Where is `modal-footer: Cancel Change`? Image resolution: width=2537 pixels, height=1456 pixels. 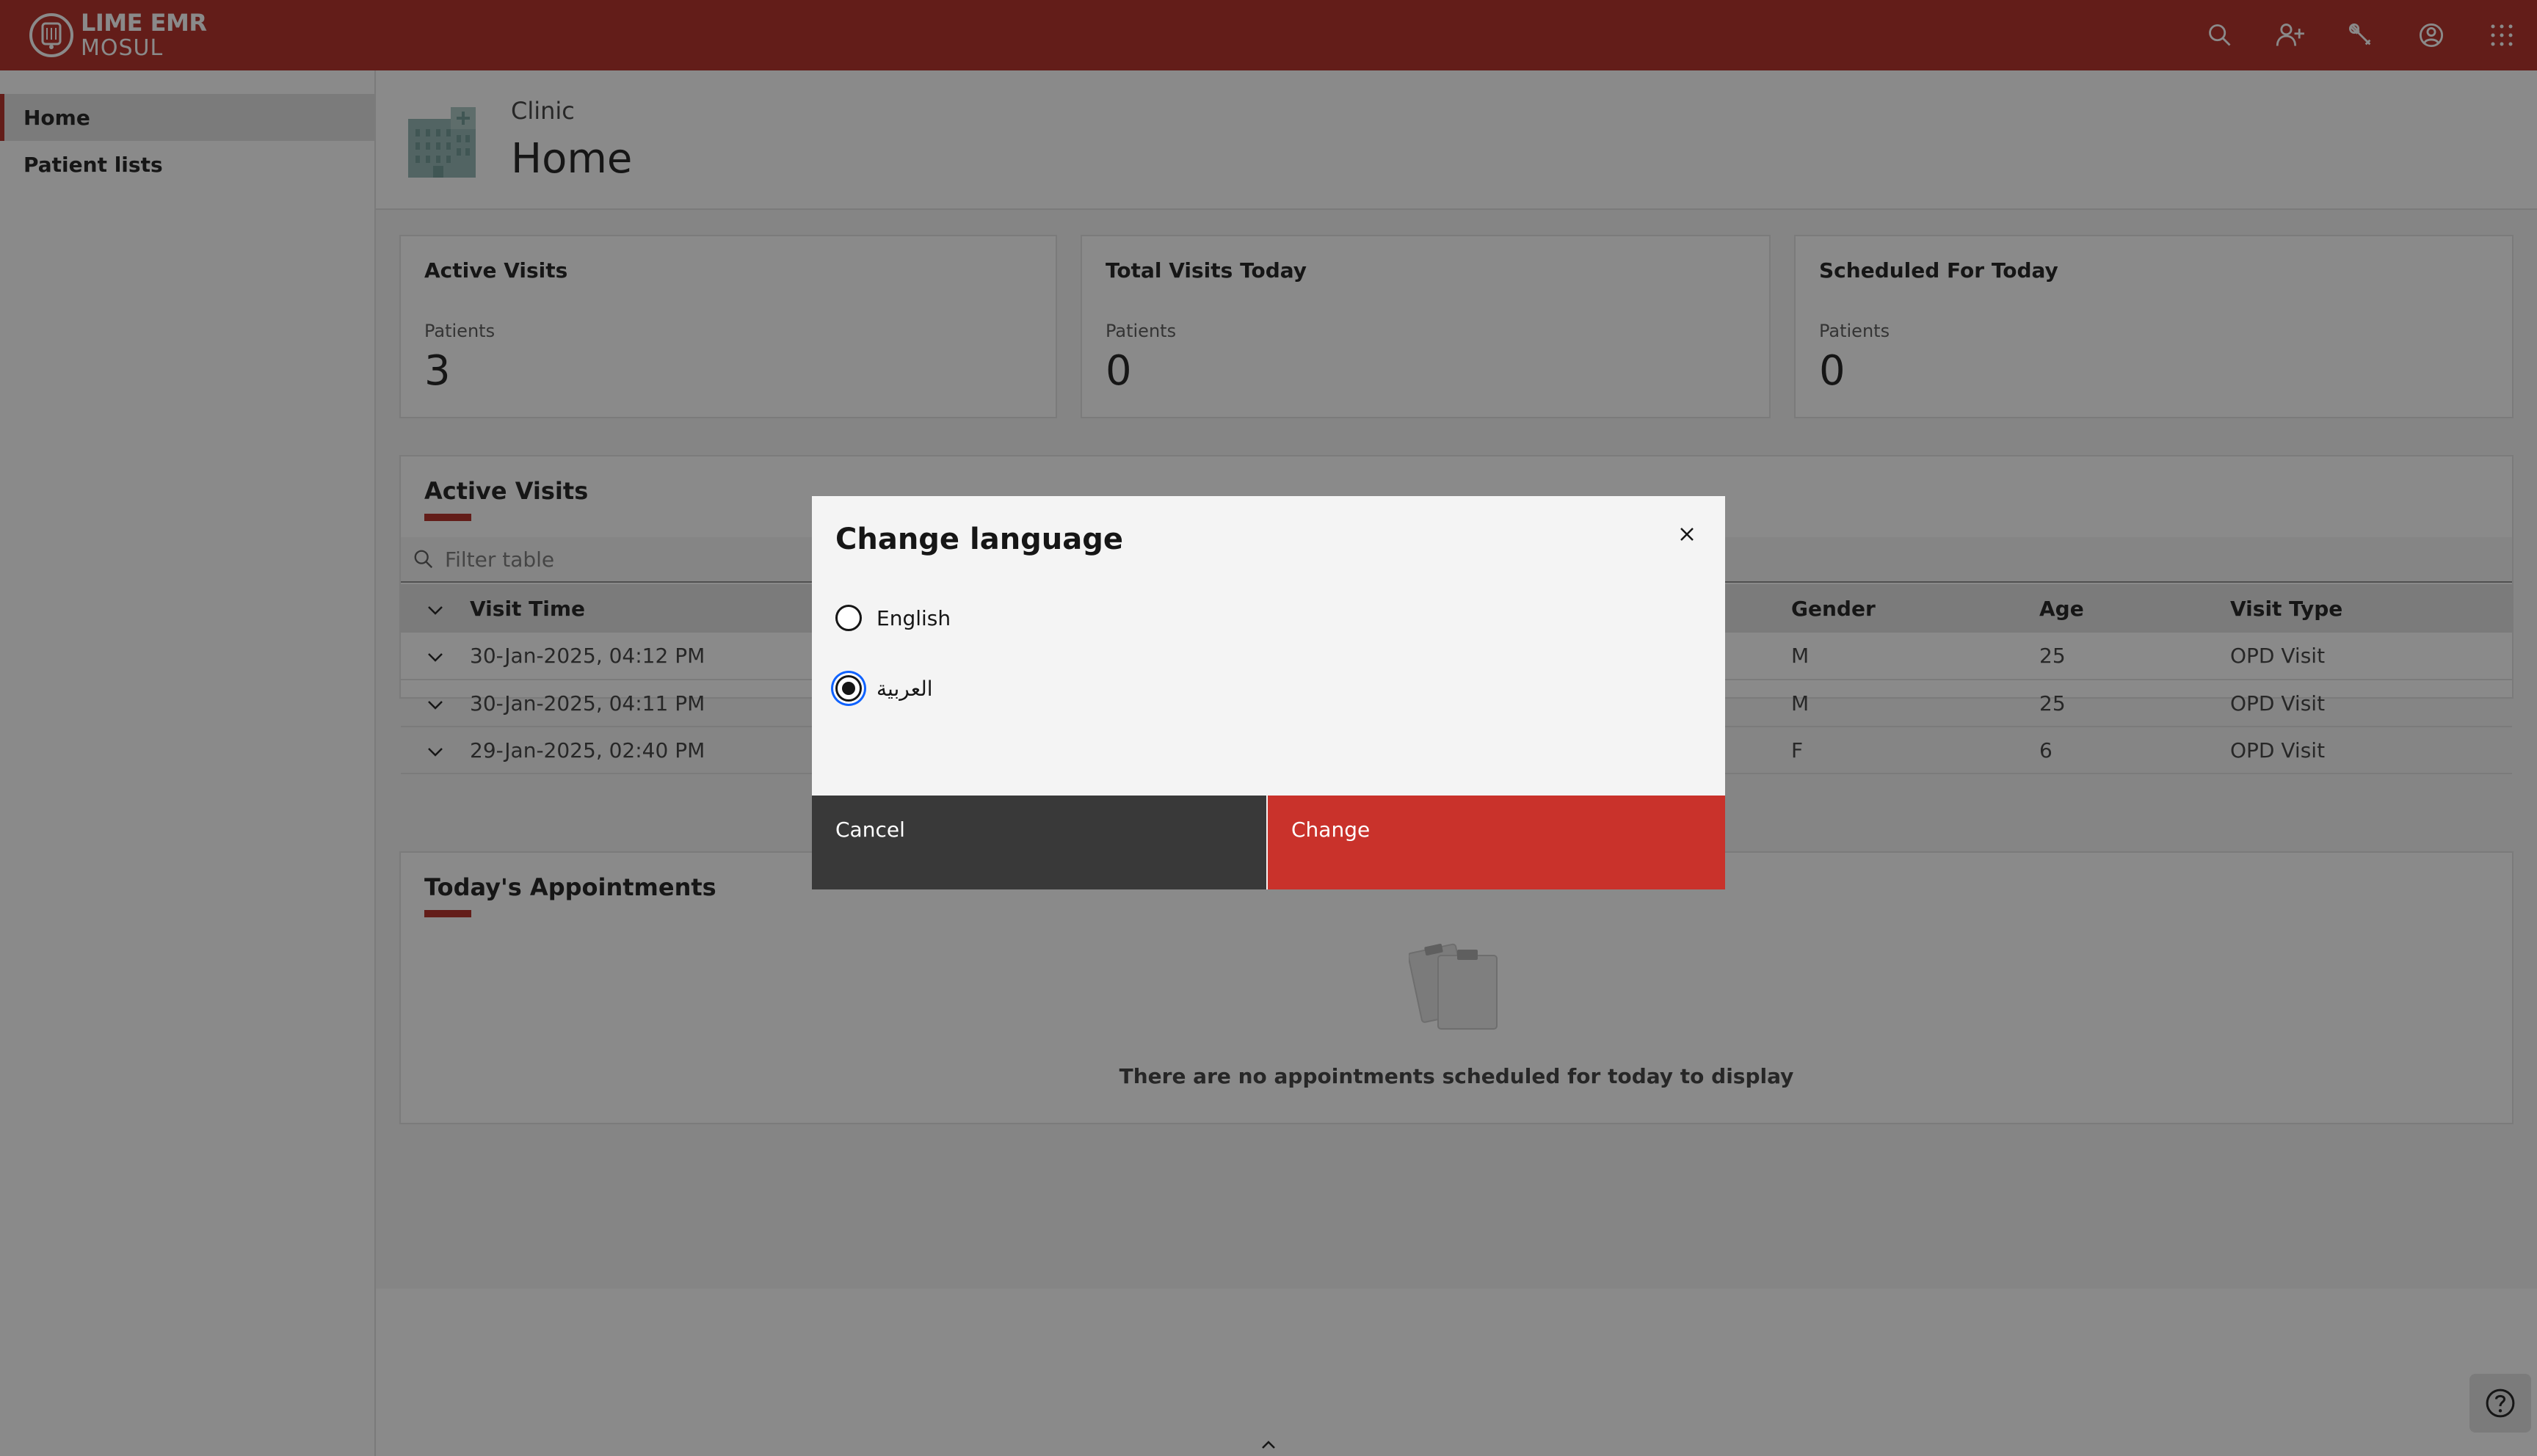 modal-footer: Cancel Change is located at coordinates (1268, 843).